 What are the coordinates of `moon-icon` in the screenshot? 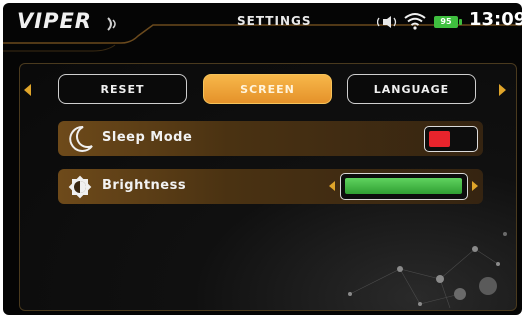 It's located at (81, 138).